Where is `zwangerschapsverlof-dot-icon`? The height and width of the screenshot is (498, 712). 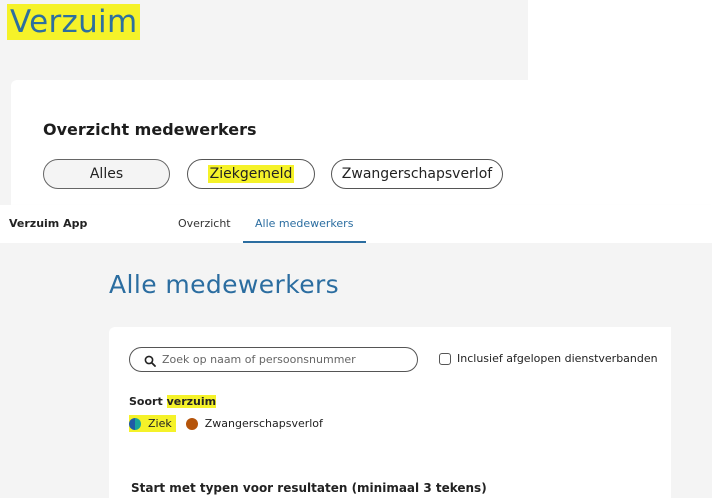
zwangerschapsverlof-dot-icon is located at coordinates (191, 423).